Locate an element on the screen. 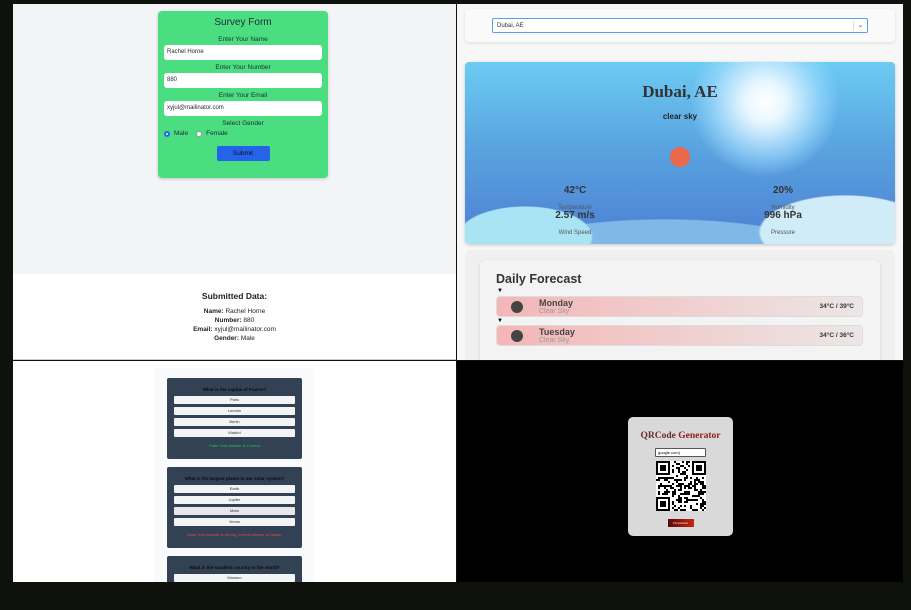 The height and width of the screenshot is (610, 911). answer-option: Earth is located at coordinates (234, 489).